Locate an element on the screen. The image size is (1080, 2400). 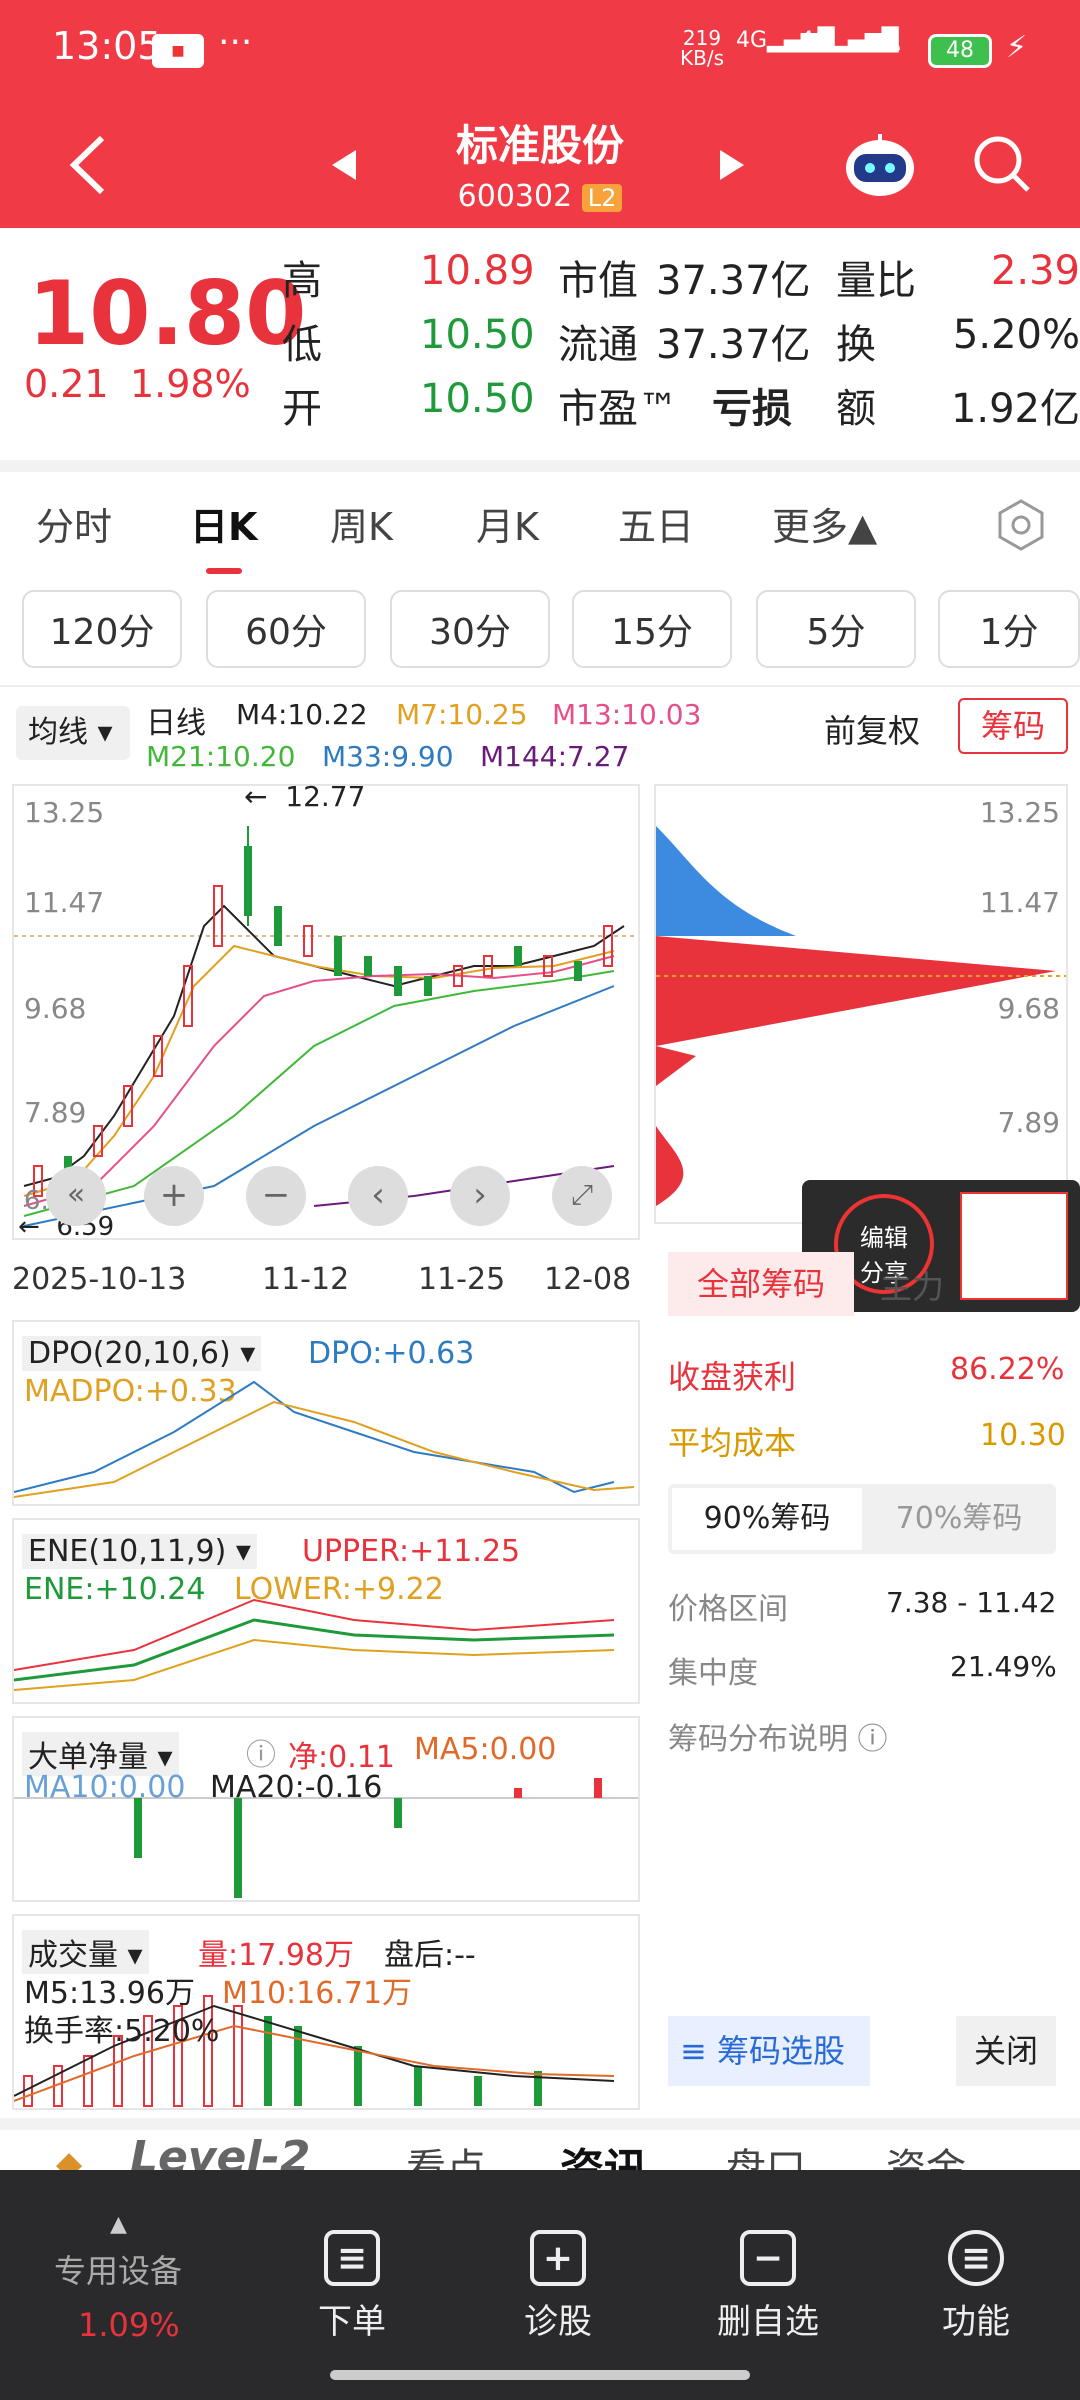
tab-capital: 资金 is located at coordinates (926, 2153).